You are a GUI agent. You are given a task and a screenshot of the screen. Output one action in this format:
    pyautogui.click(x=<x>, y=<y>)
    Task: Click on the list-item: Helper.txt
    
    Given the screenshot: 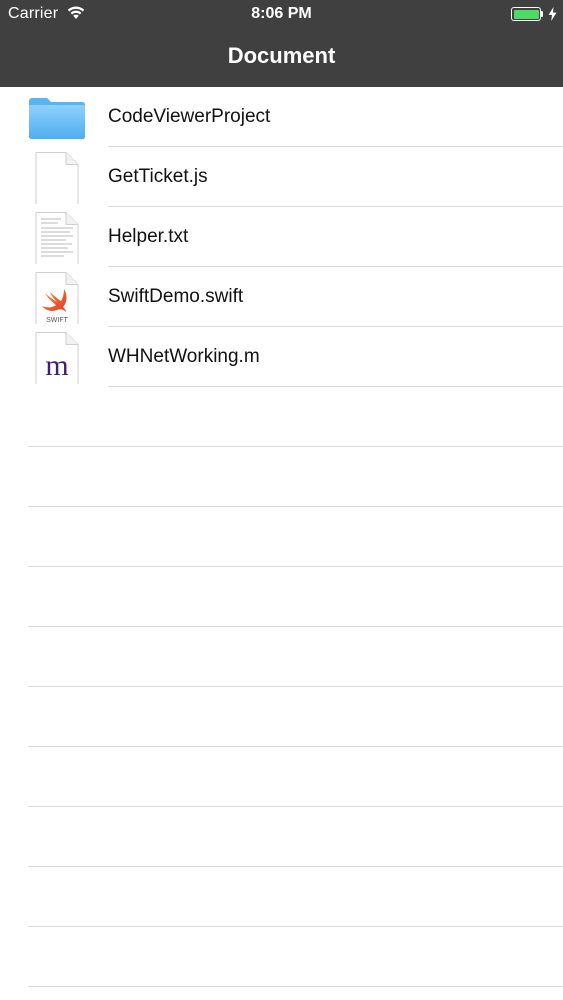 What is the action you would take?
    pyautogui.click(x=281, y=237)
    